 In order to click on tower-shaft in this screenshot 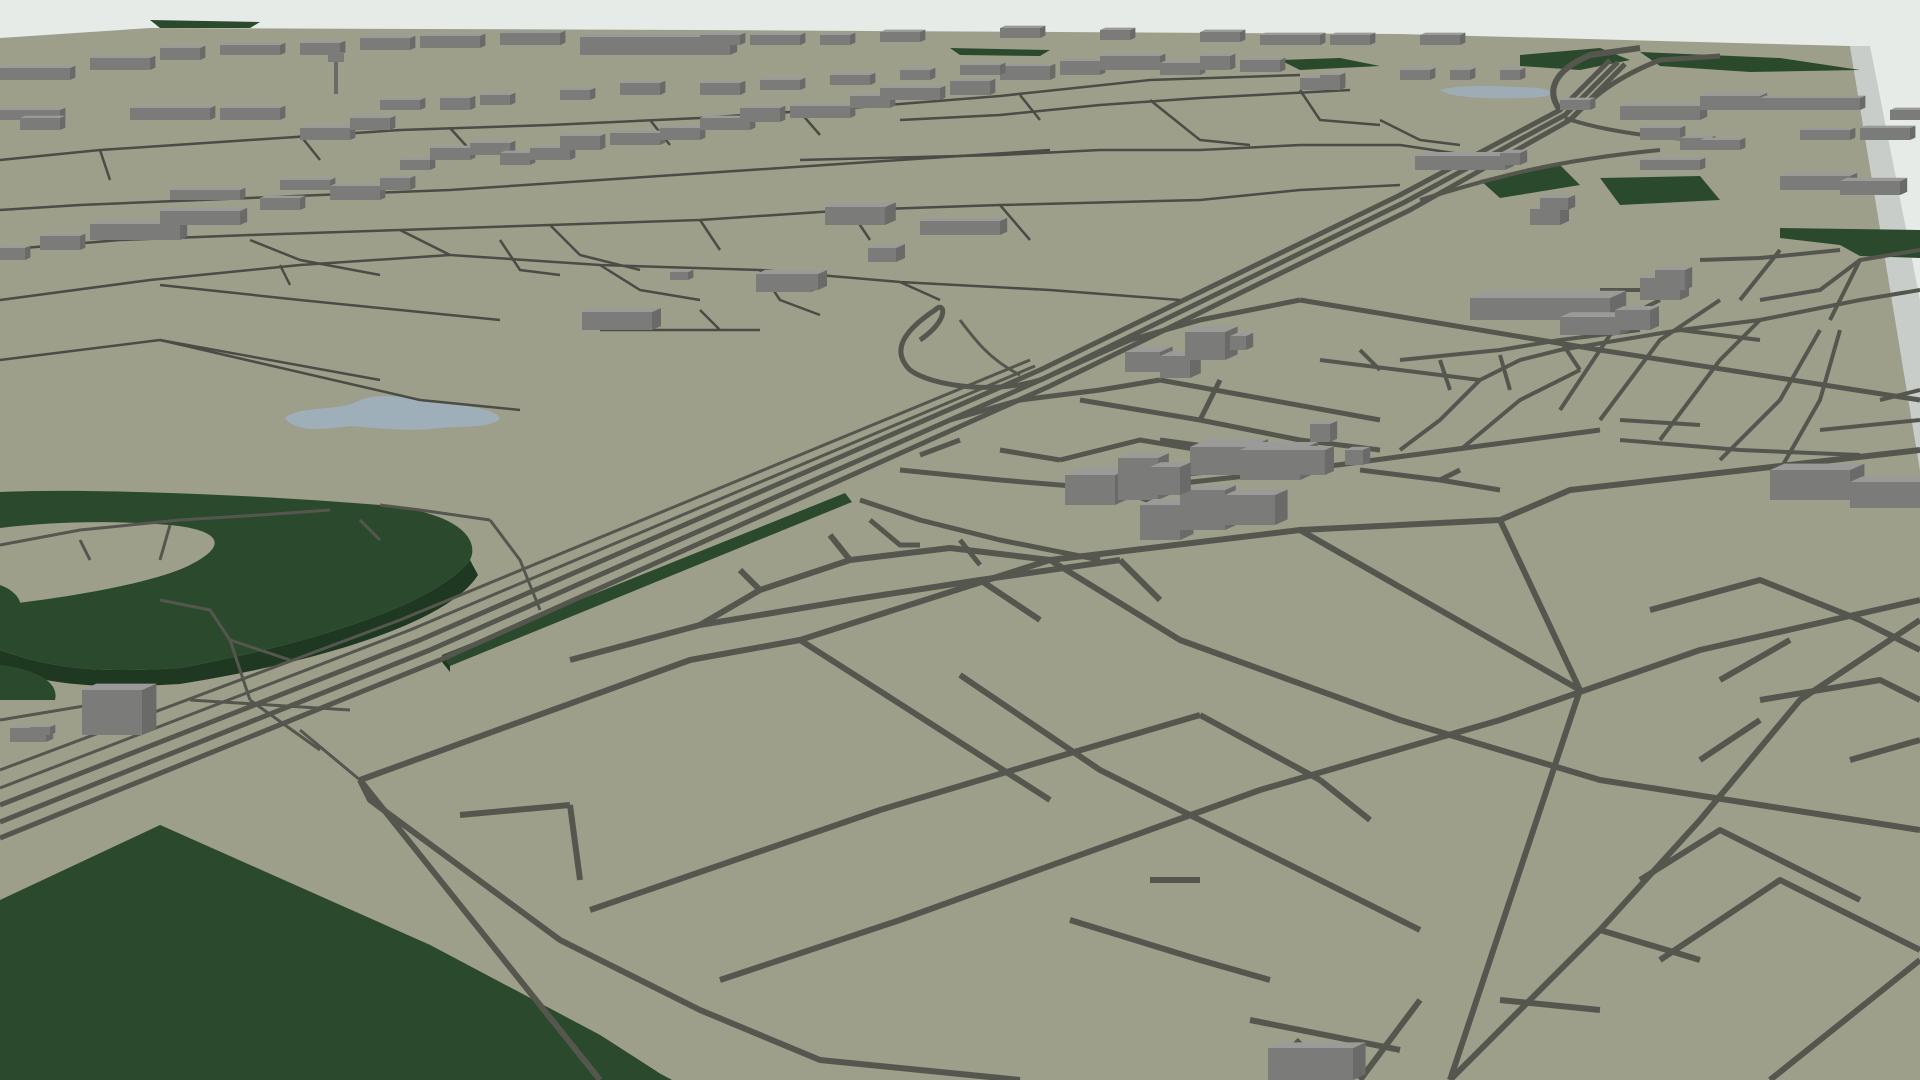, I will do `click(336, 77)`.